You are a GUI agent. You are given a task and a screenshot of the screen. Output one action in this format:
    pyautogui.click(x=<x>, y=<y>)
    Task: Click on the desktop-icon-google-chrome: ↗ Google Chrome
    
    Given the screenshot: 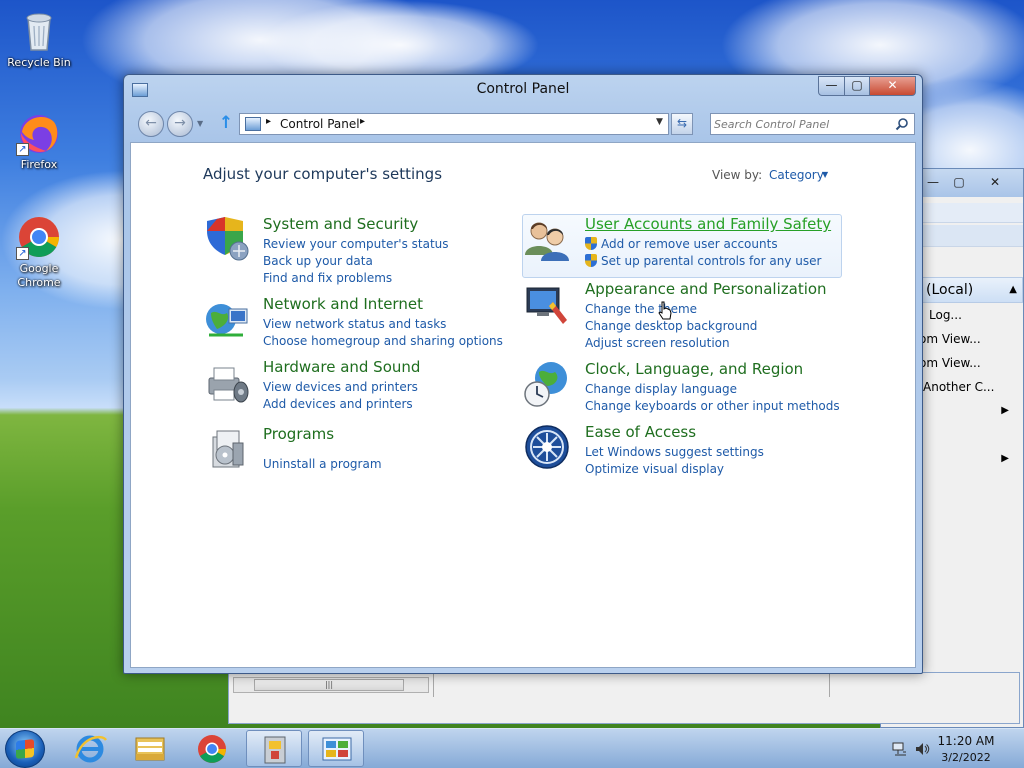 What is the action you would take?
    pyautogui.click(x=39, y=252)
    